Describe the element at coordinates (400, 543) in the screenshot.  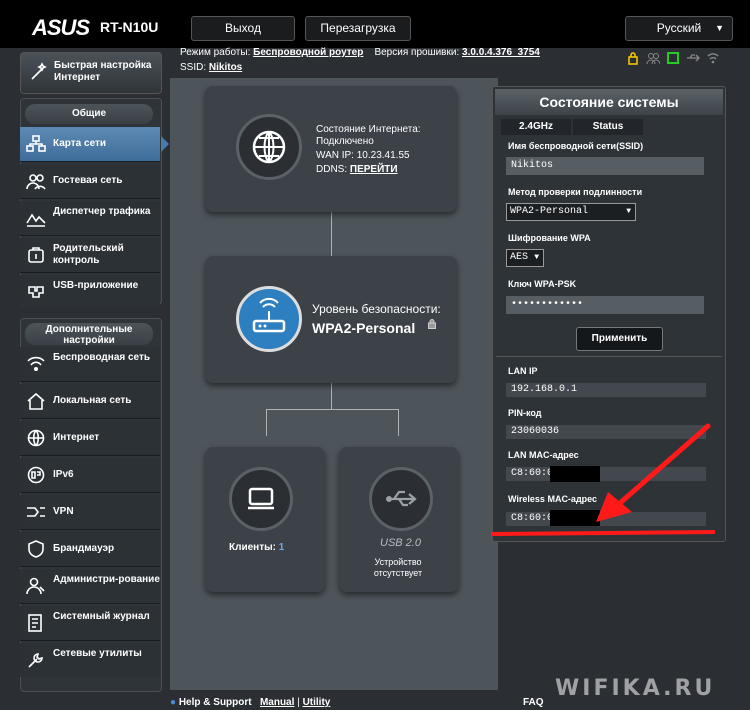
I see `usb-label: USB 2.0` at that location.